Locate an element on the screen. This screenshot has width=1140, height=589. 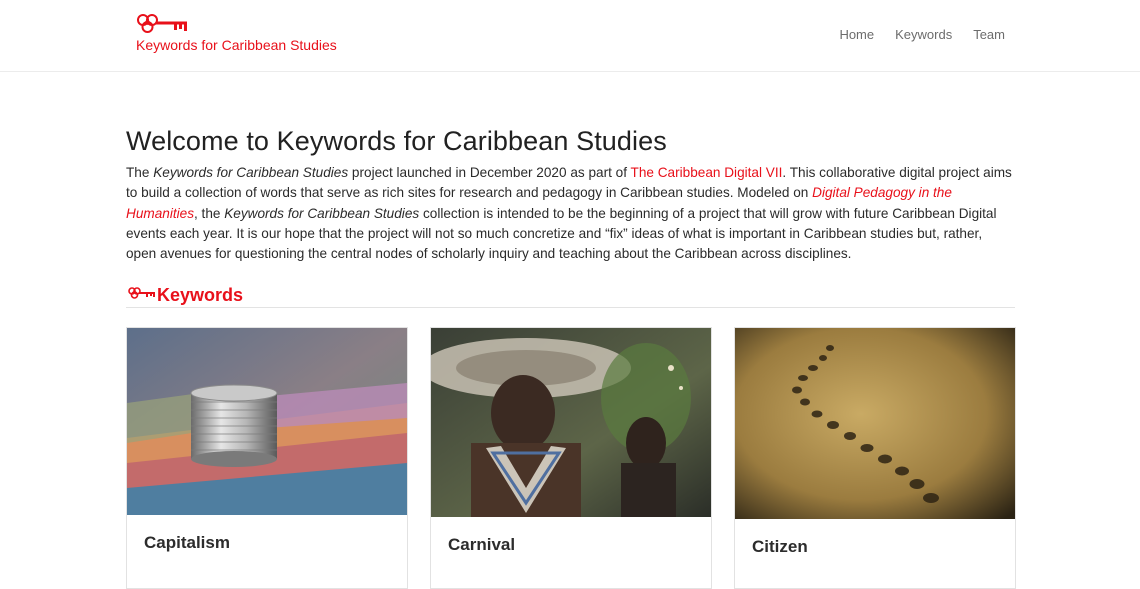
keywords-section-header: Keywords is located at coordinates (570, 296).